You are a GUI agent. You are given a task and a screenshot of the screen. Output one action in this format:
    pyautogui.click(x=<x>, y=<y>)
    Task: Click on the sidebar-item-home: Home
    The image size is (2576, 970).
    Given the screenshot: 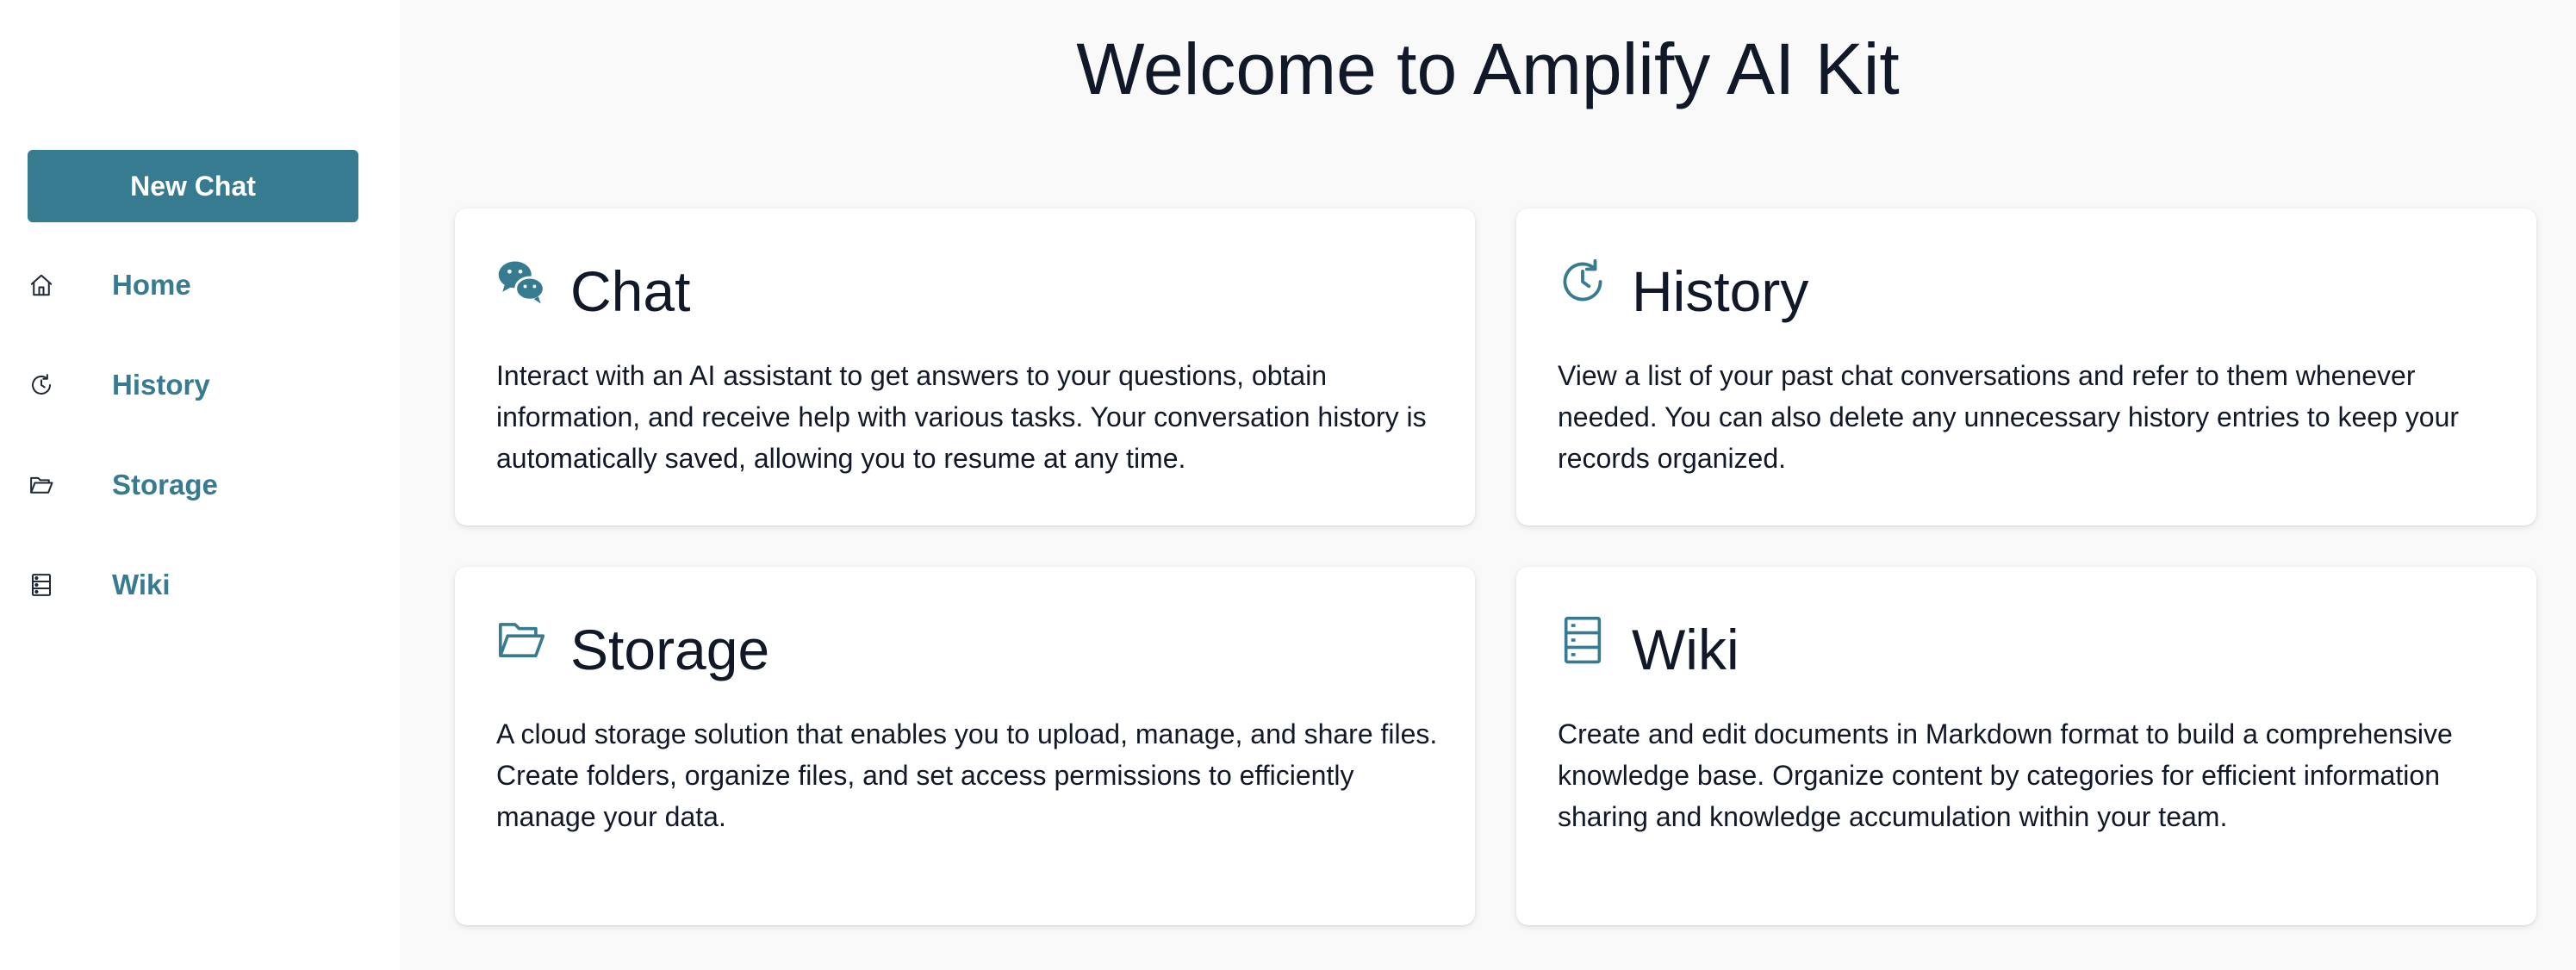 What is the action you would take?
    pyautogui.click(x=200, y=285)
    